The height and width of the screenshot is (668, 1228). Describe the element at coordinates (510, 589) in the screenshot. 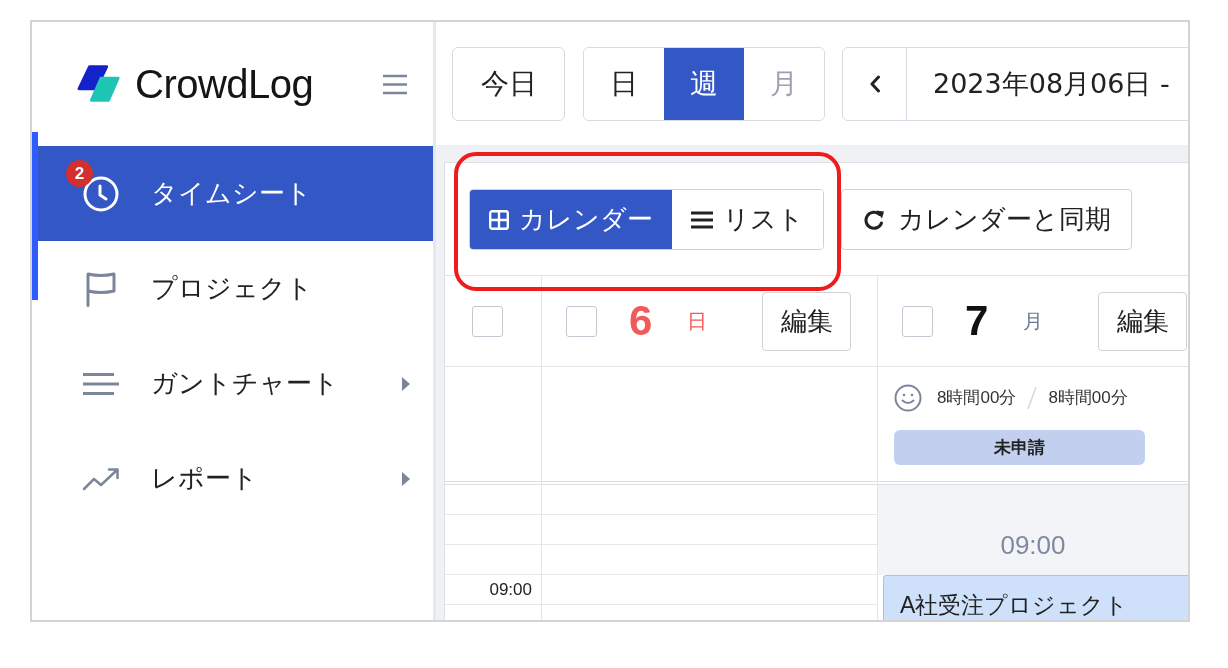

I see `time-label: 09:00` at that location.